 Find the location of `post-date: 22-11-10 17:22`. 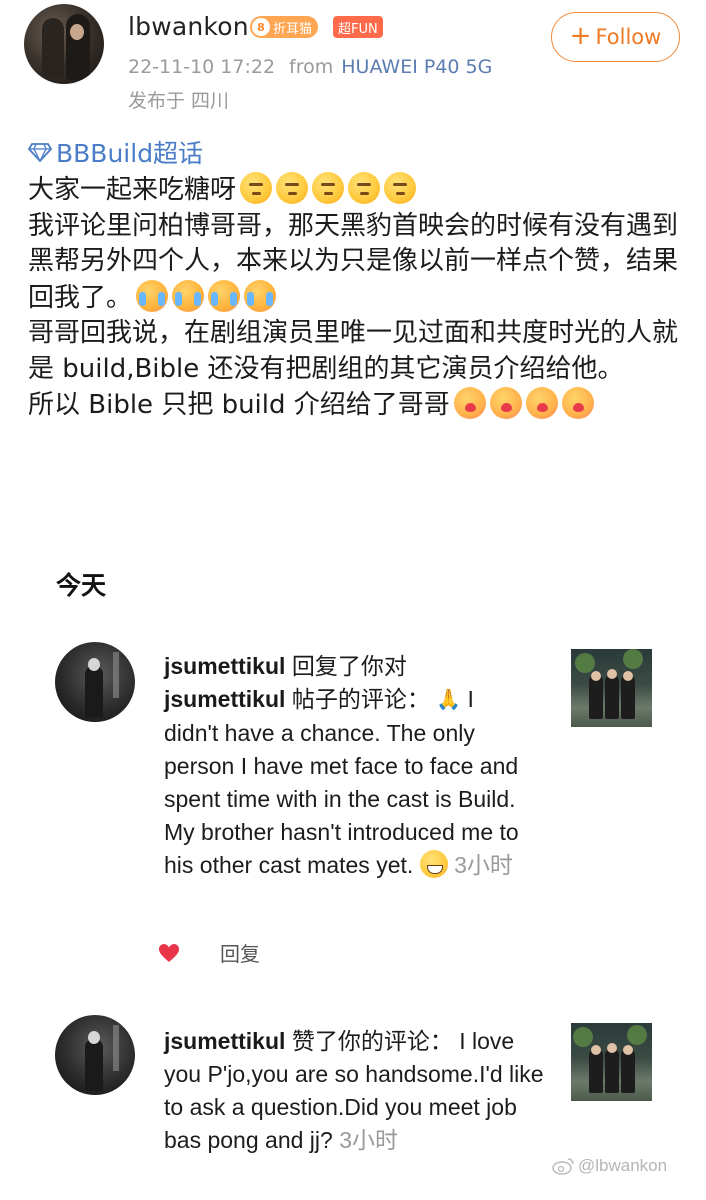

post-date: 22-11-10 17:22 is located at coordinates (202, 67).